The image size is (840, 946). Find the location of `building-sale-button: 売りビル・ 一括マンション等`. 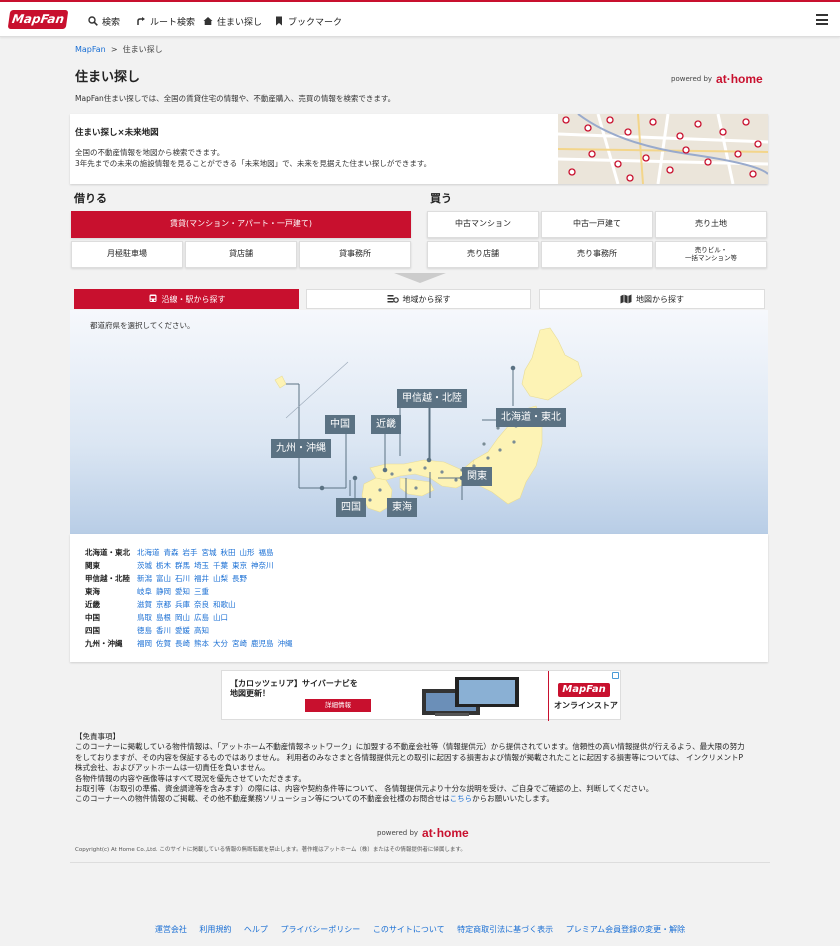

building-sale-button: 売りビル・ 一括マンション等 is located at coordinates (711, 254).